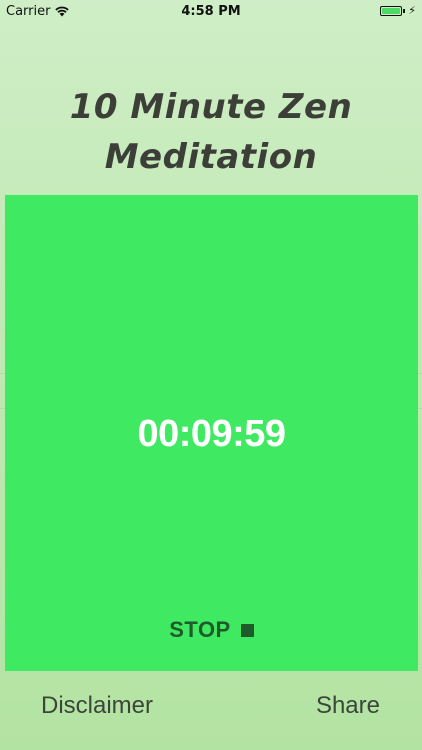 The height and width of the screenshot is (750, 422). I want to click on status-time: 4:58 PM, so click(211, 11).